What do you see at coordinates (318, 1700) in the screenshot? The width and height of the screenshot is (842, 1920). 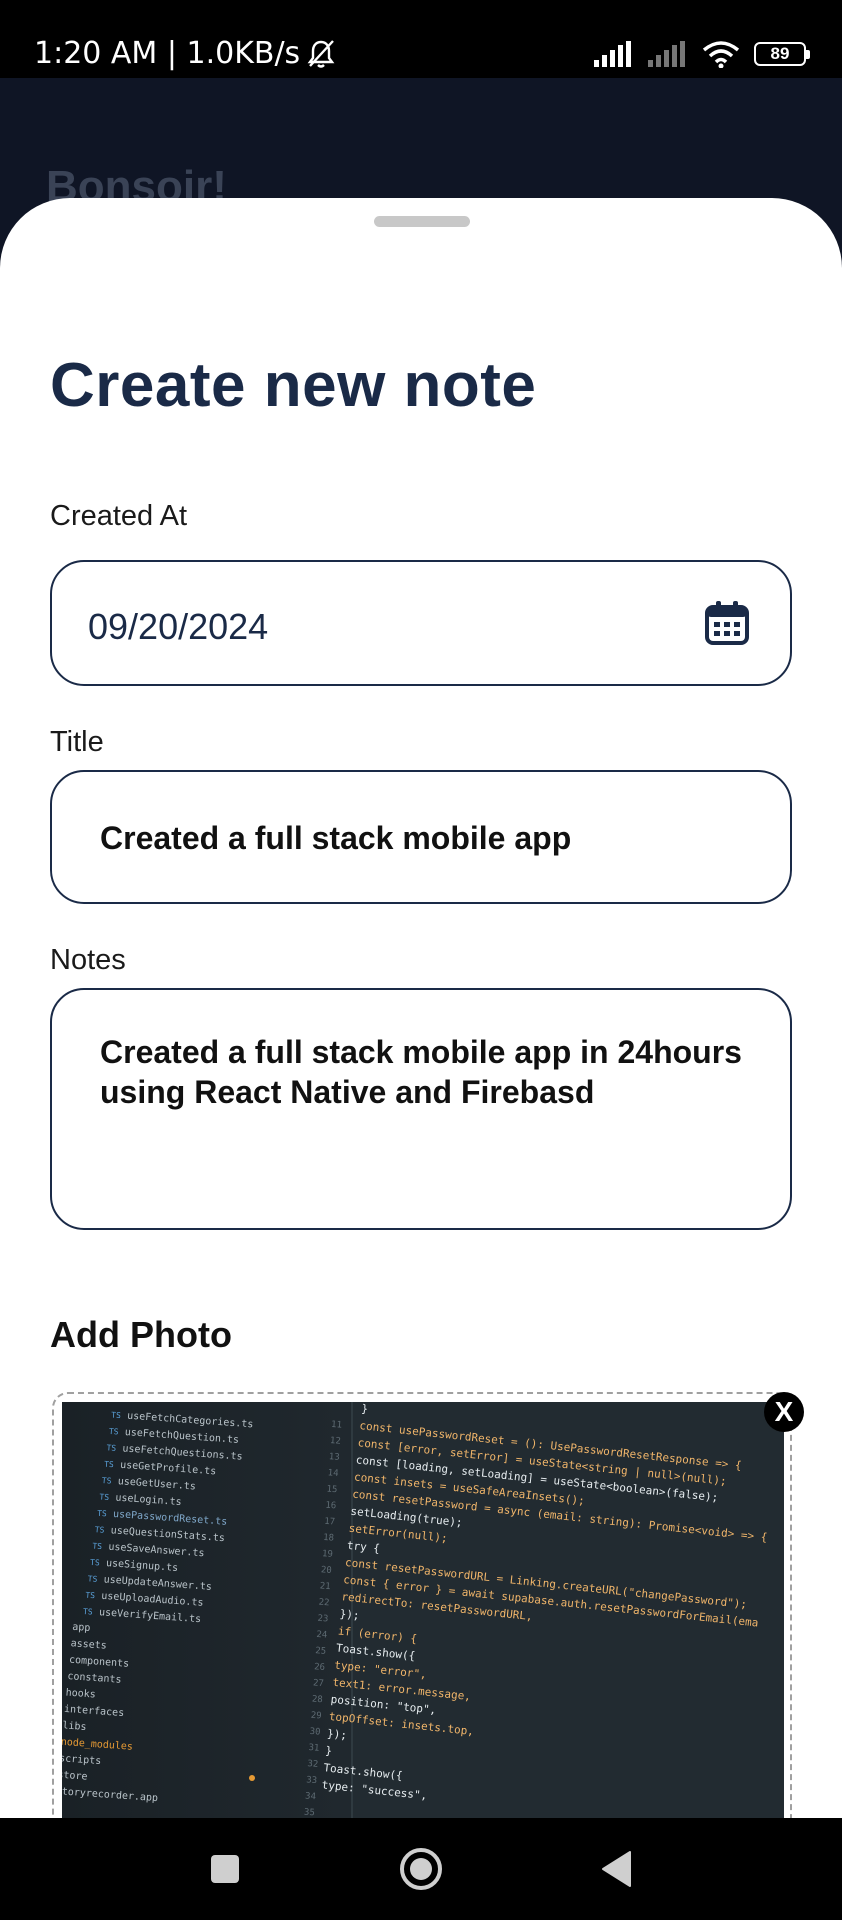 I see `code-line-number: 28` at bounding box center [318, 1700].